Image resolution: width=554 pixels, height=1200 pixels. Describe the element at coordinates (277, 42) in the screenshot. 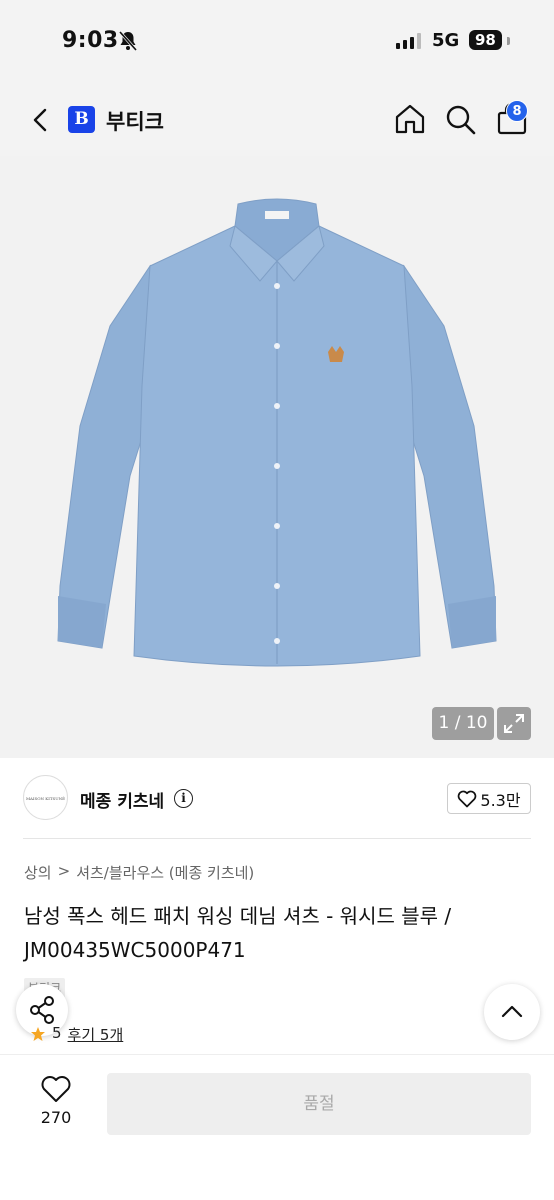

I see `status-bar: 9:03 5G 98` at that location.